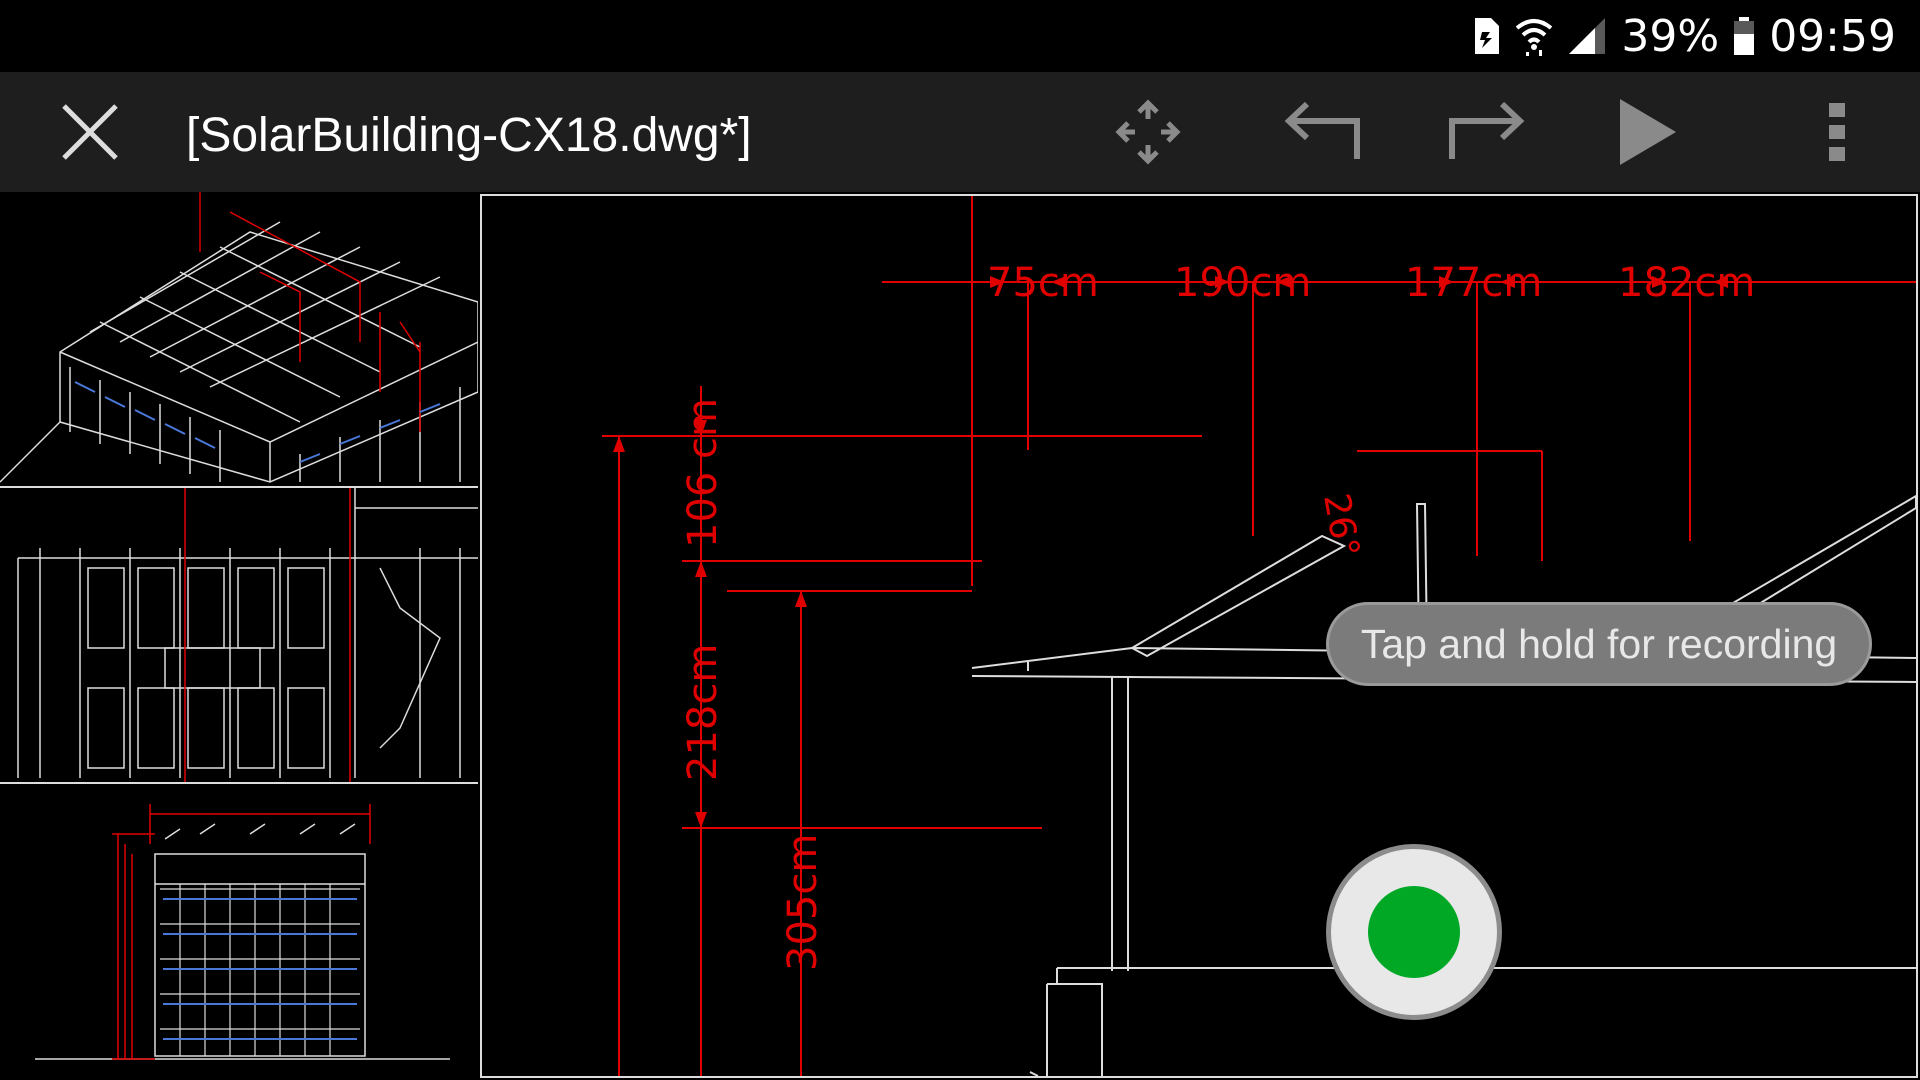 This screenshot has width=1920, height=1080. I want to click on viewport-side-elevation, so click(239, 931).